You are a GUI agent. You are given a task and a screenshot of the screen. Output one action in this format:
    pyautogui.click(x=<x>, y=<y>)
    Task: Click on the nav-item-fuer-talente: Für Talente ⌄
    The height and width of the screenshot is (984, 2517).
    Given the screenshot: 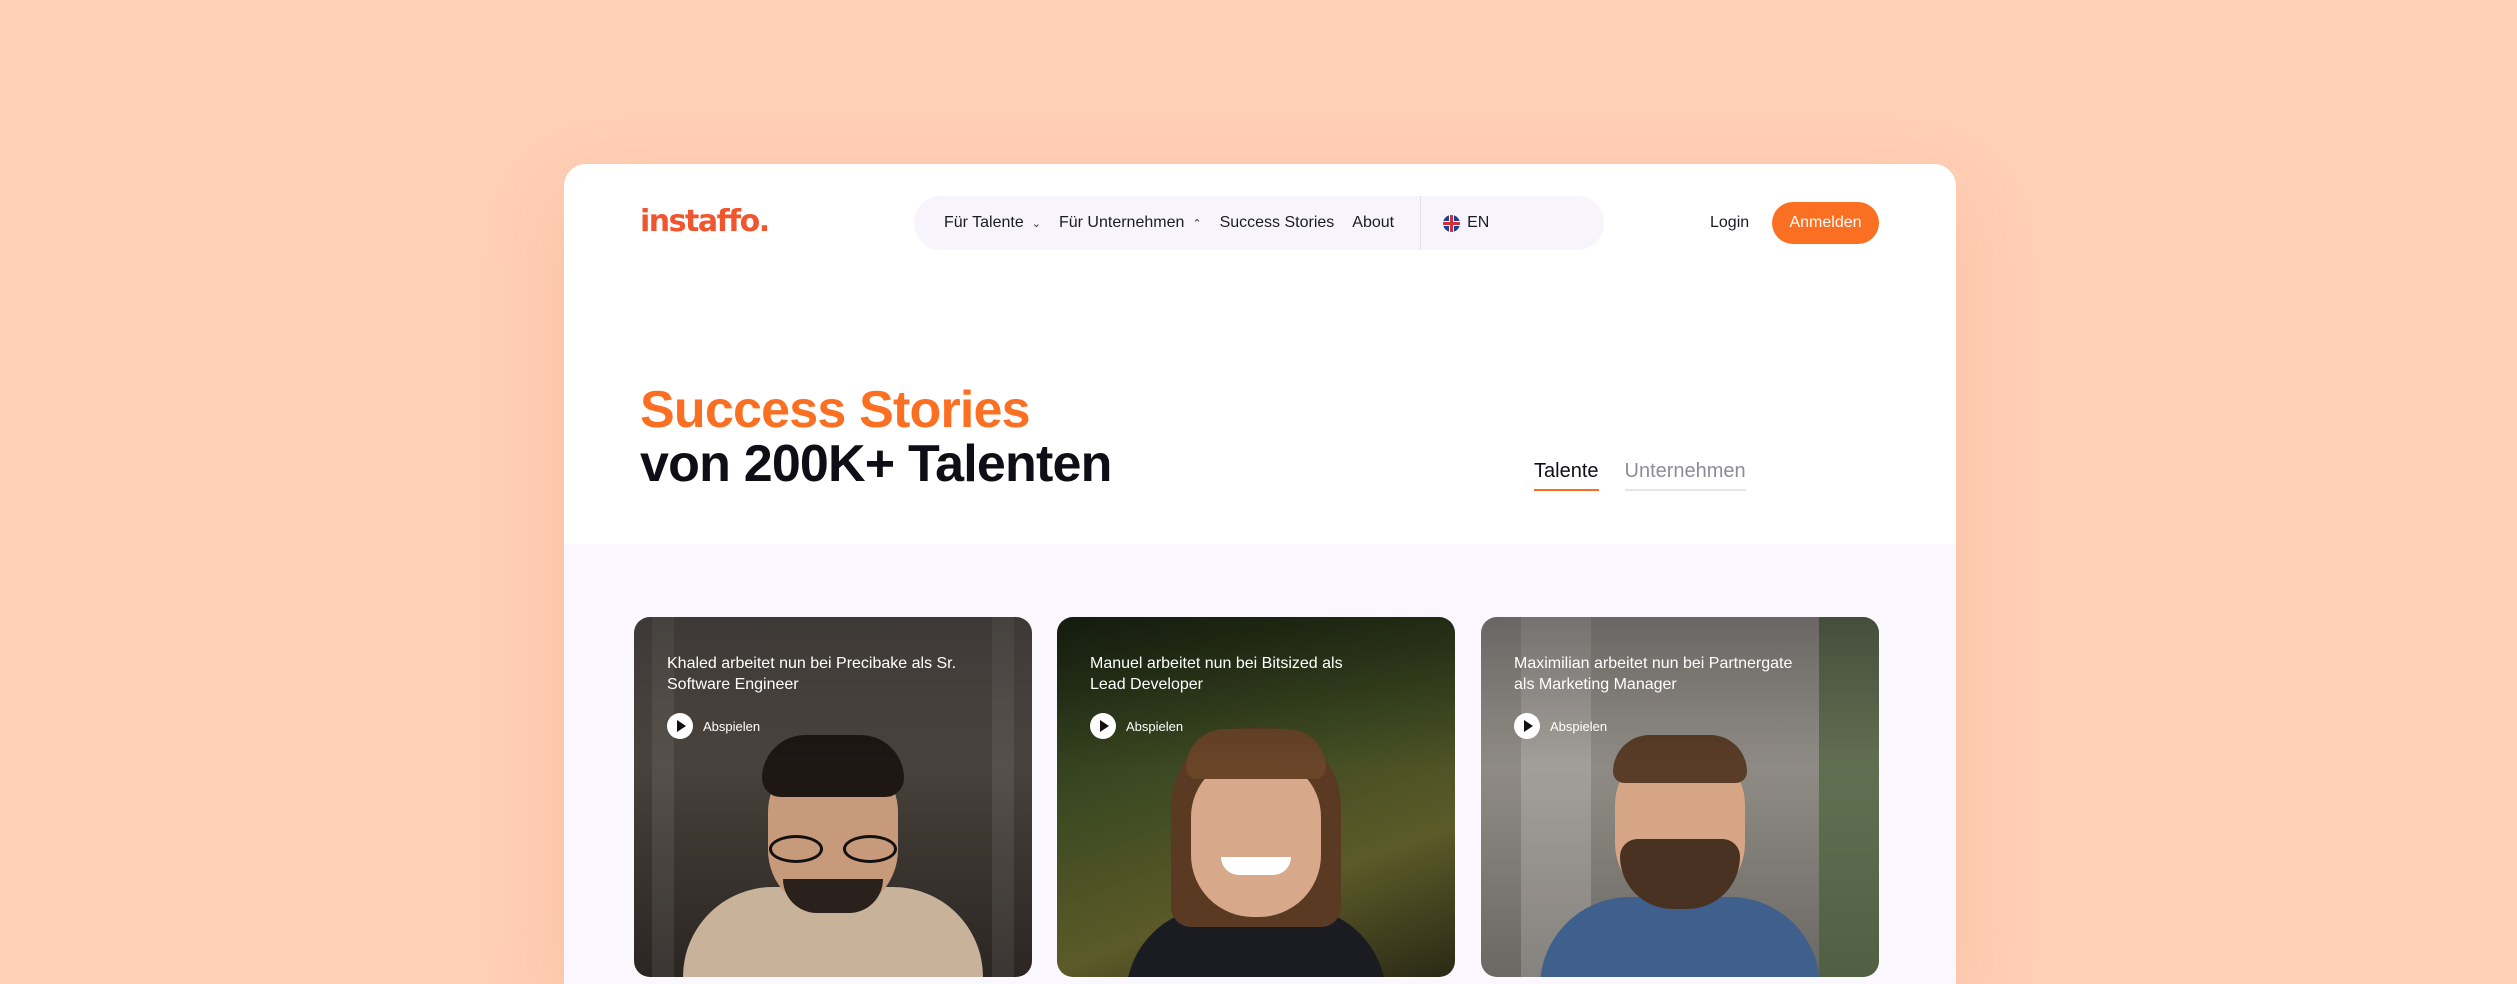 What is the action you would take?
    pyautogui.click(x=977, y=223)
    